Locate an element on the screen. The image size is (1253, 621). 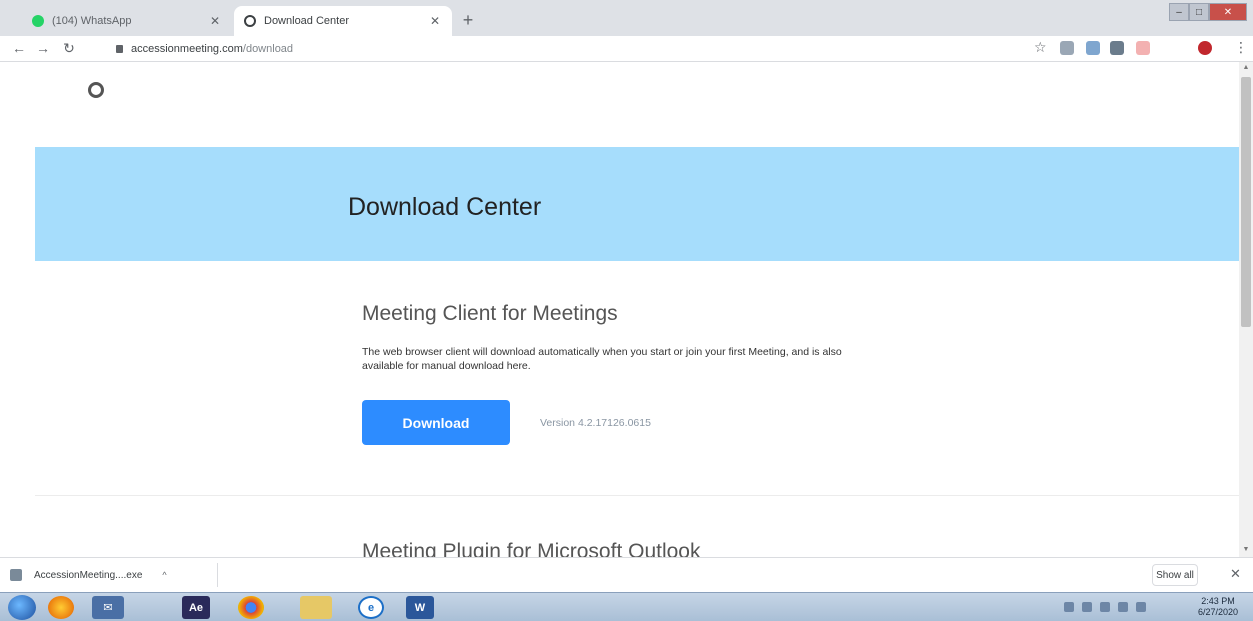
url-host: accessionmeeting.com is located at coordinates (187, 49).